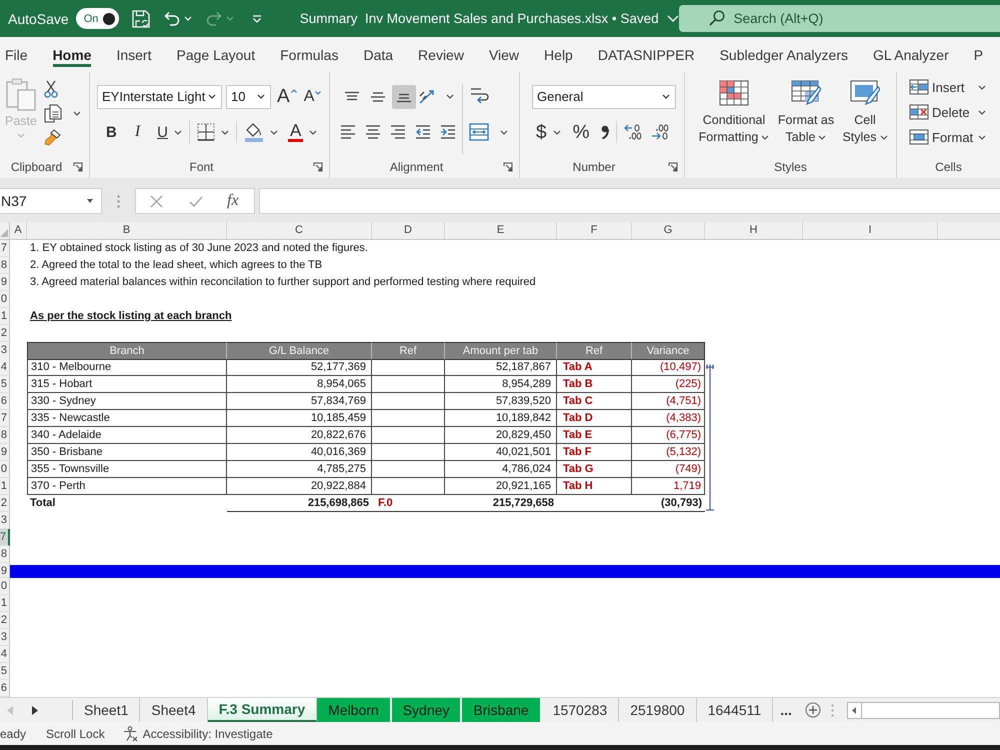 The height and width of the screenshot is (750, 1000). What do you see at coordinates (130, 734) in the screenshot?
I see `accessibility-icon` at bounding box center [130, 734].